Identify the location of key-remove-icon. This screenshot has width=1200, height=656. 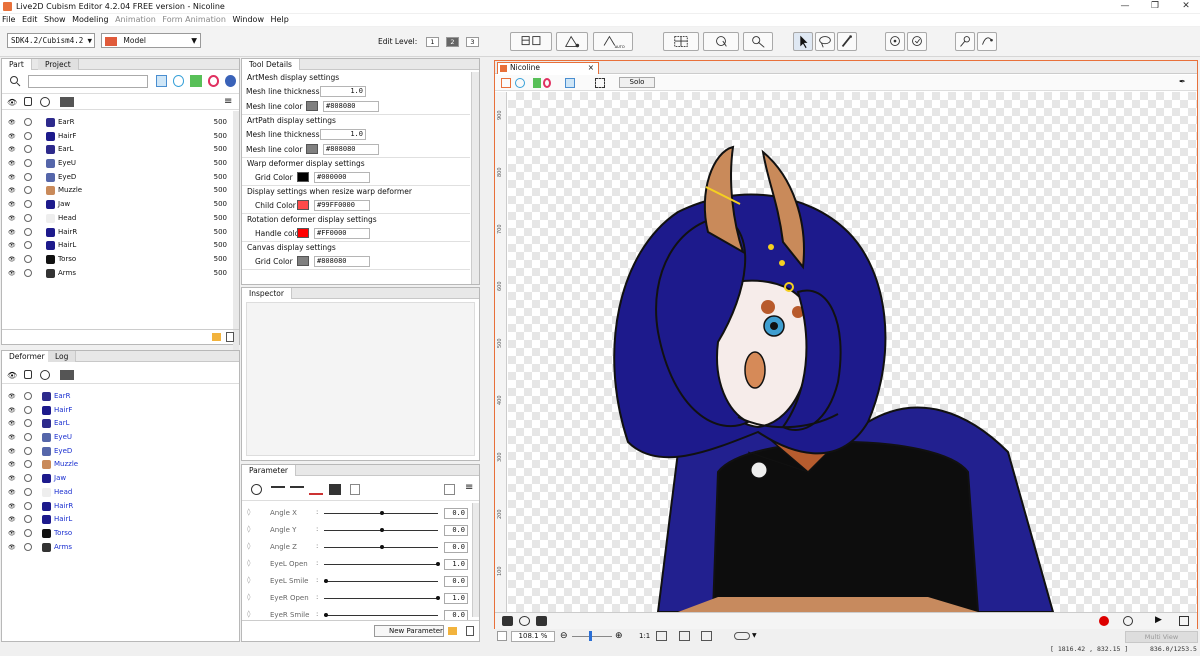
(316, 489).